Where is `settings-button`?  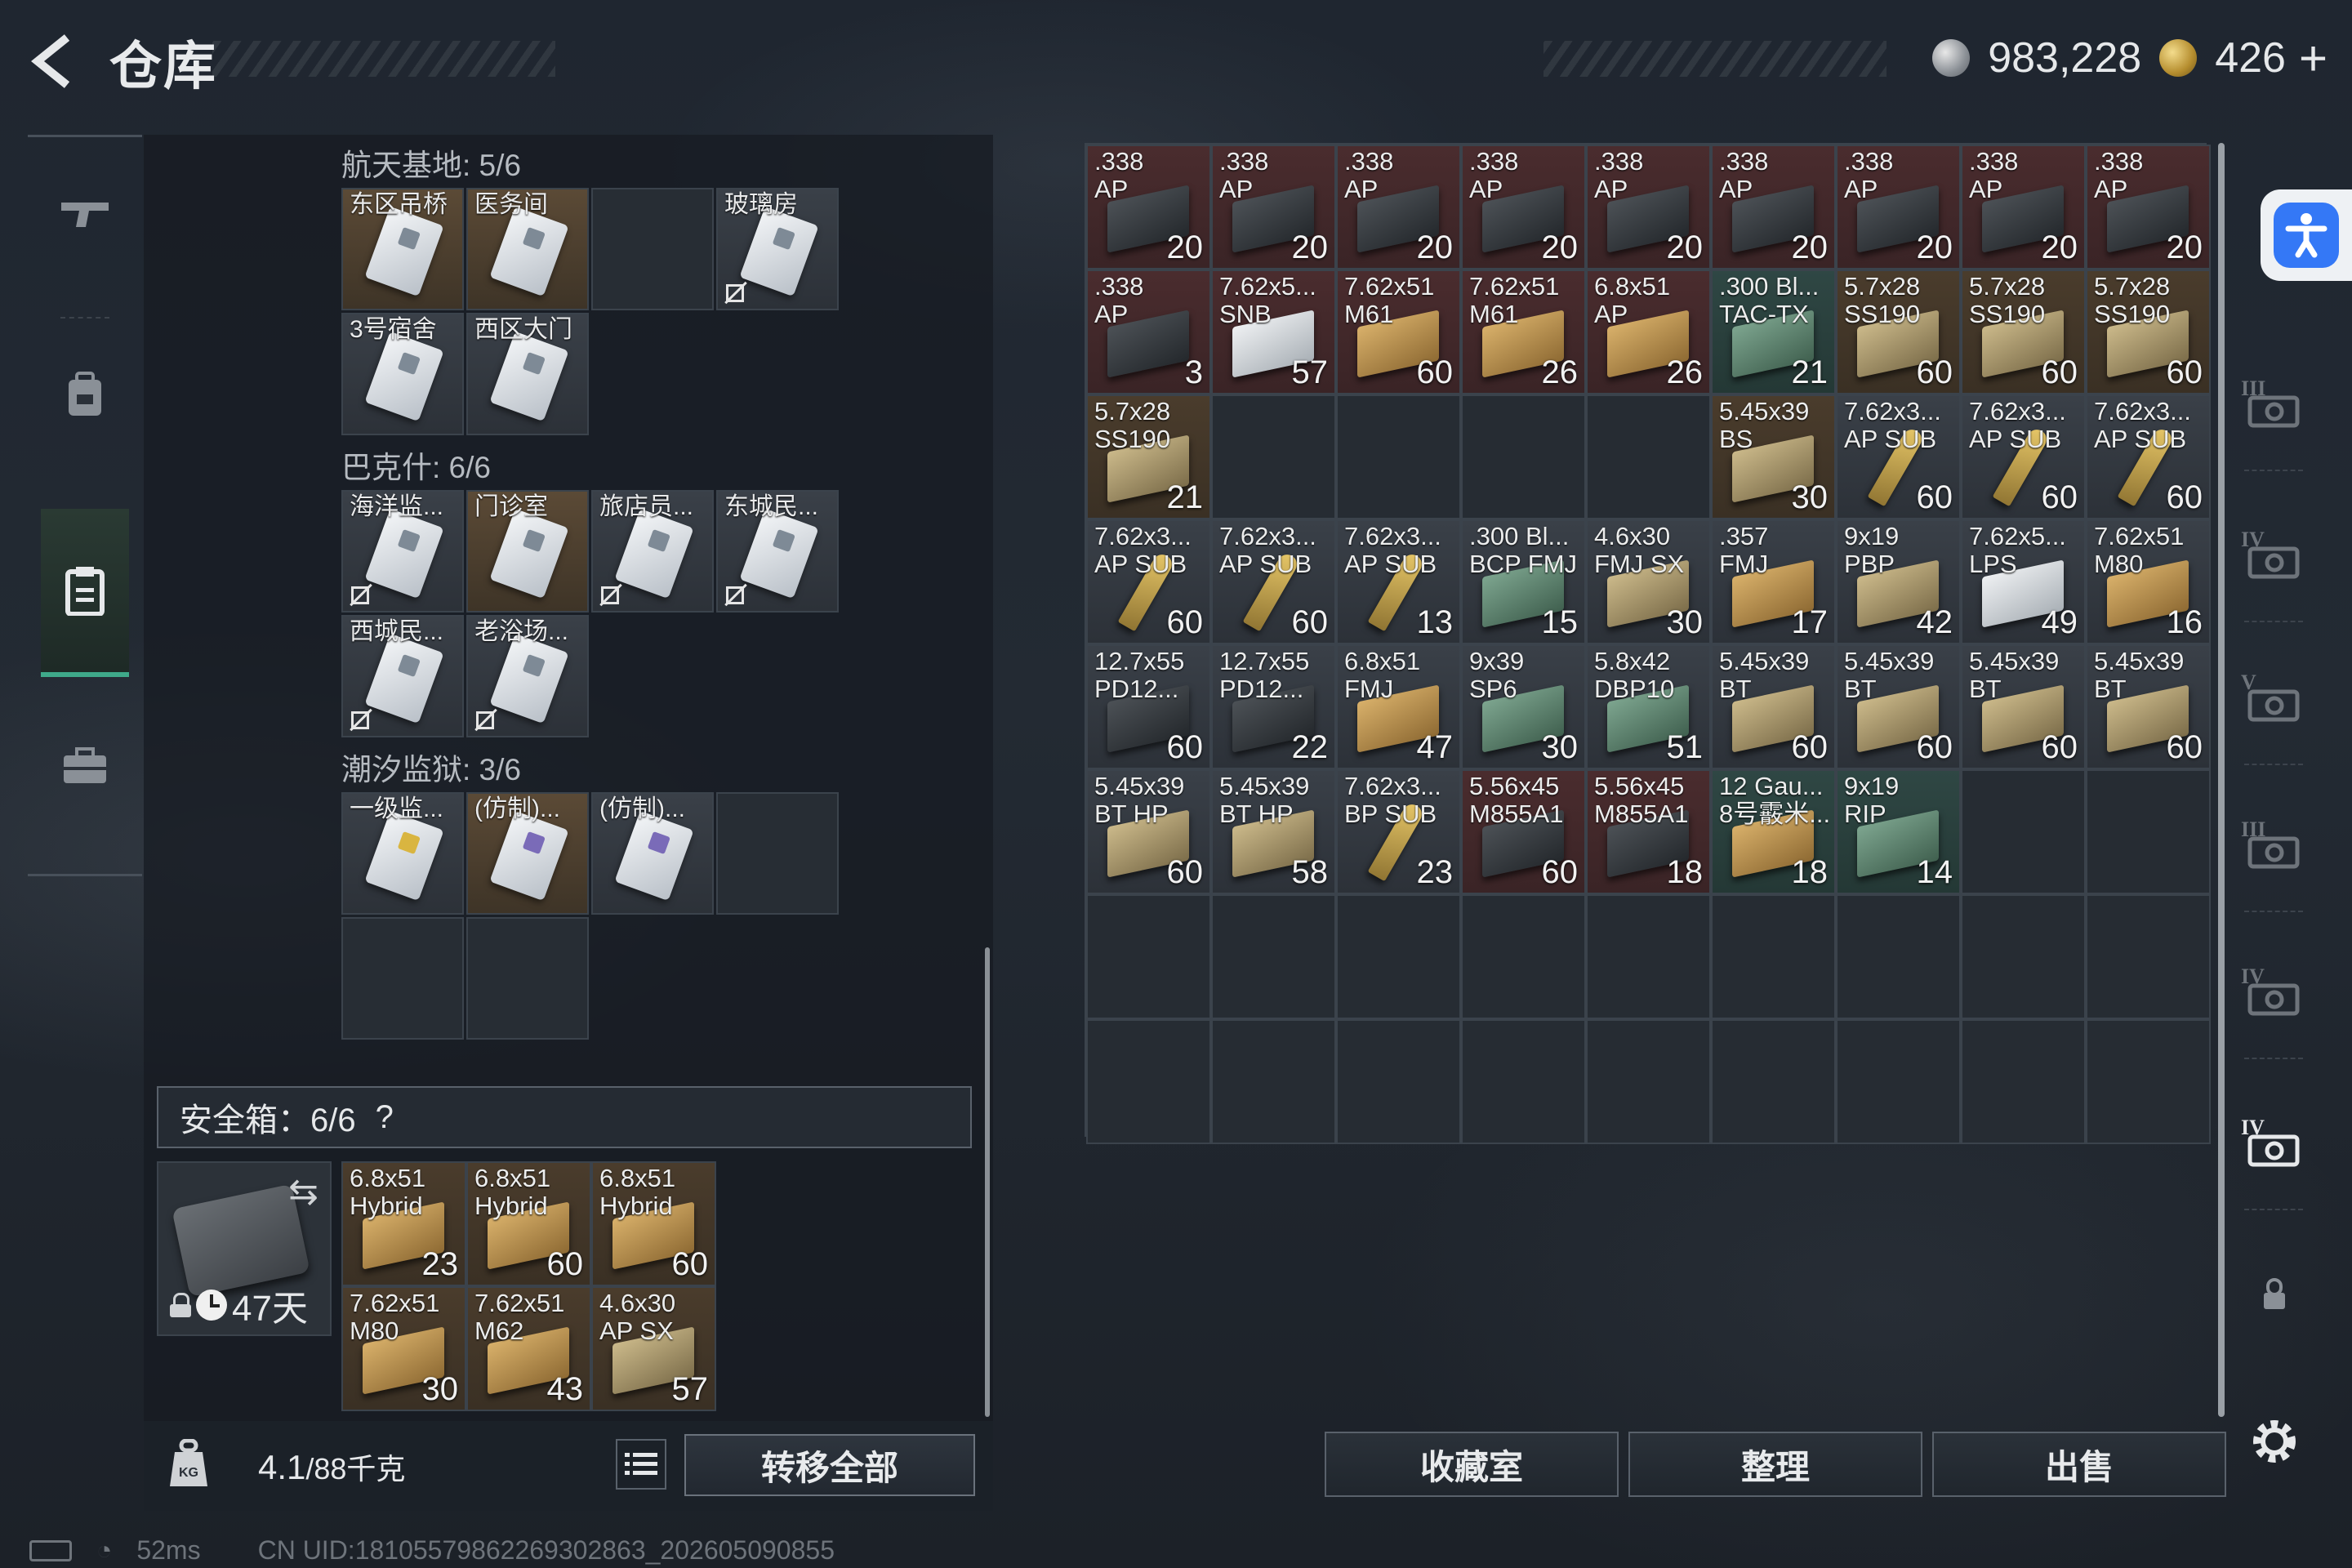 settings-button is located at coordinates (2274, 1441).